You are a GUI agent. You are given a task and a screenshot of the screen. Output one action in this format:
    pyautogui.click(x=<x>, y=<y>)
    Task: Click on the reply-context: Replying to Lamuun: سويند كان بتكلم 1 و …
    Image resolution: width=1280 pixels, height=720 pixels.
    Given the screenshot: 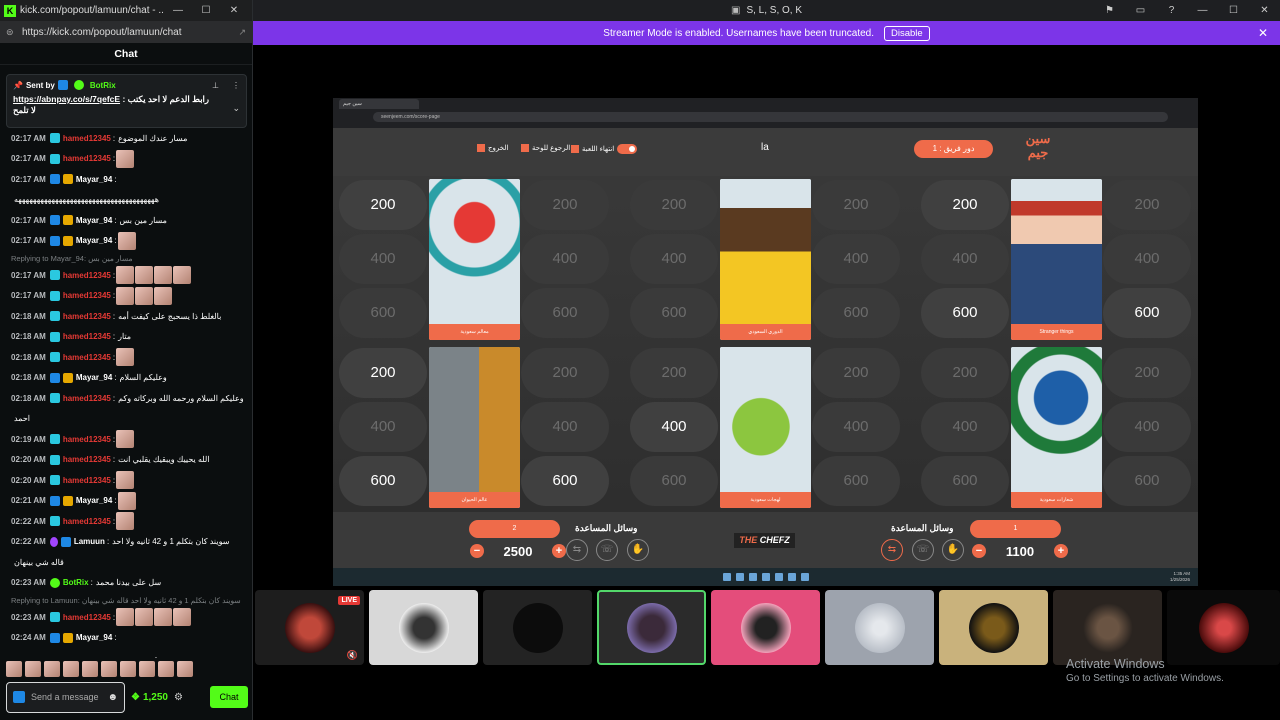 What is the action you would take?
    pyautogui.click(x=127, y=601)
    